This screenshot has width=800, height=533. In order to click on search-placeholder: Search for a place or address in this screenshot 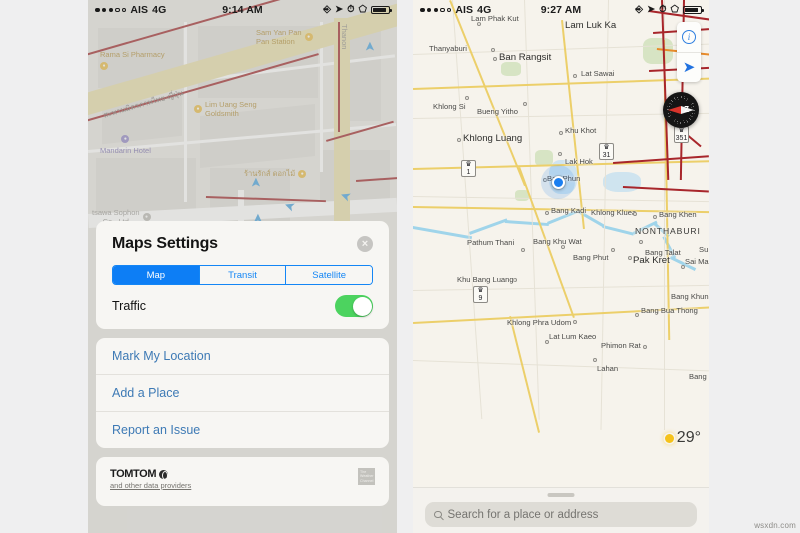, I will do `click(523, 514)`.